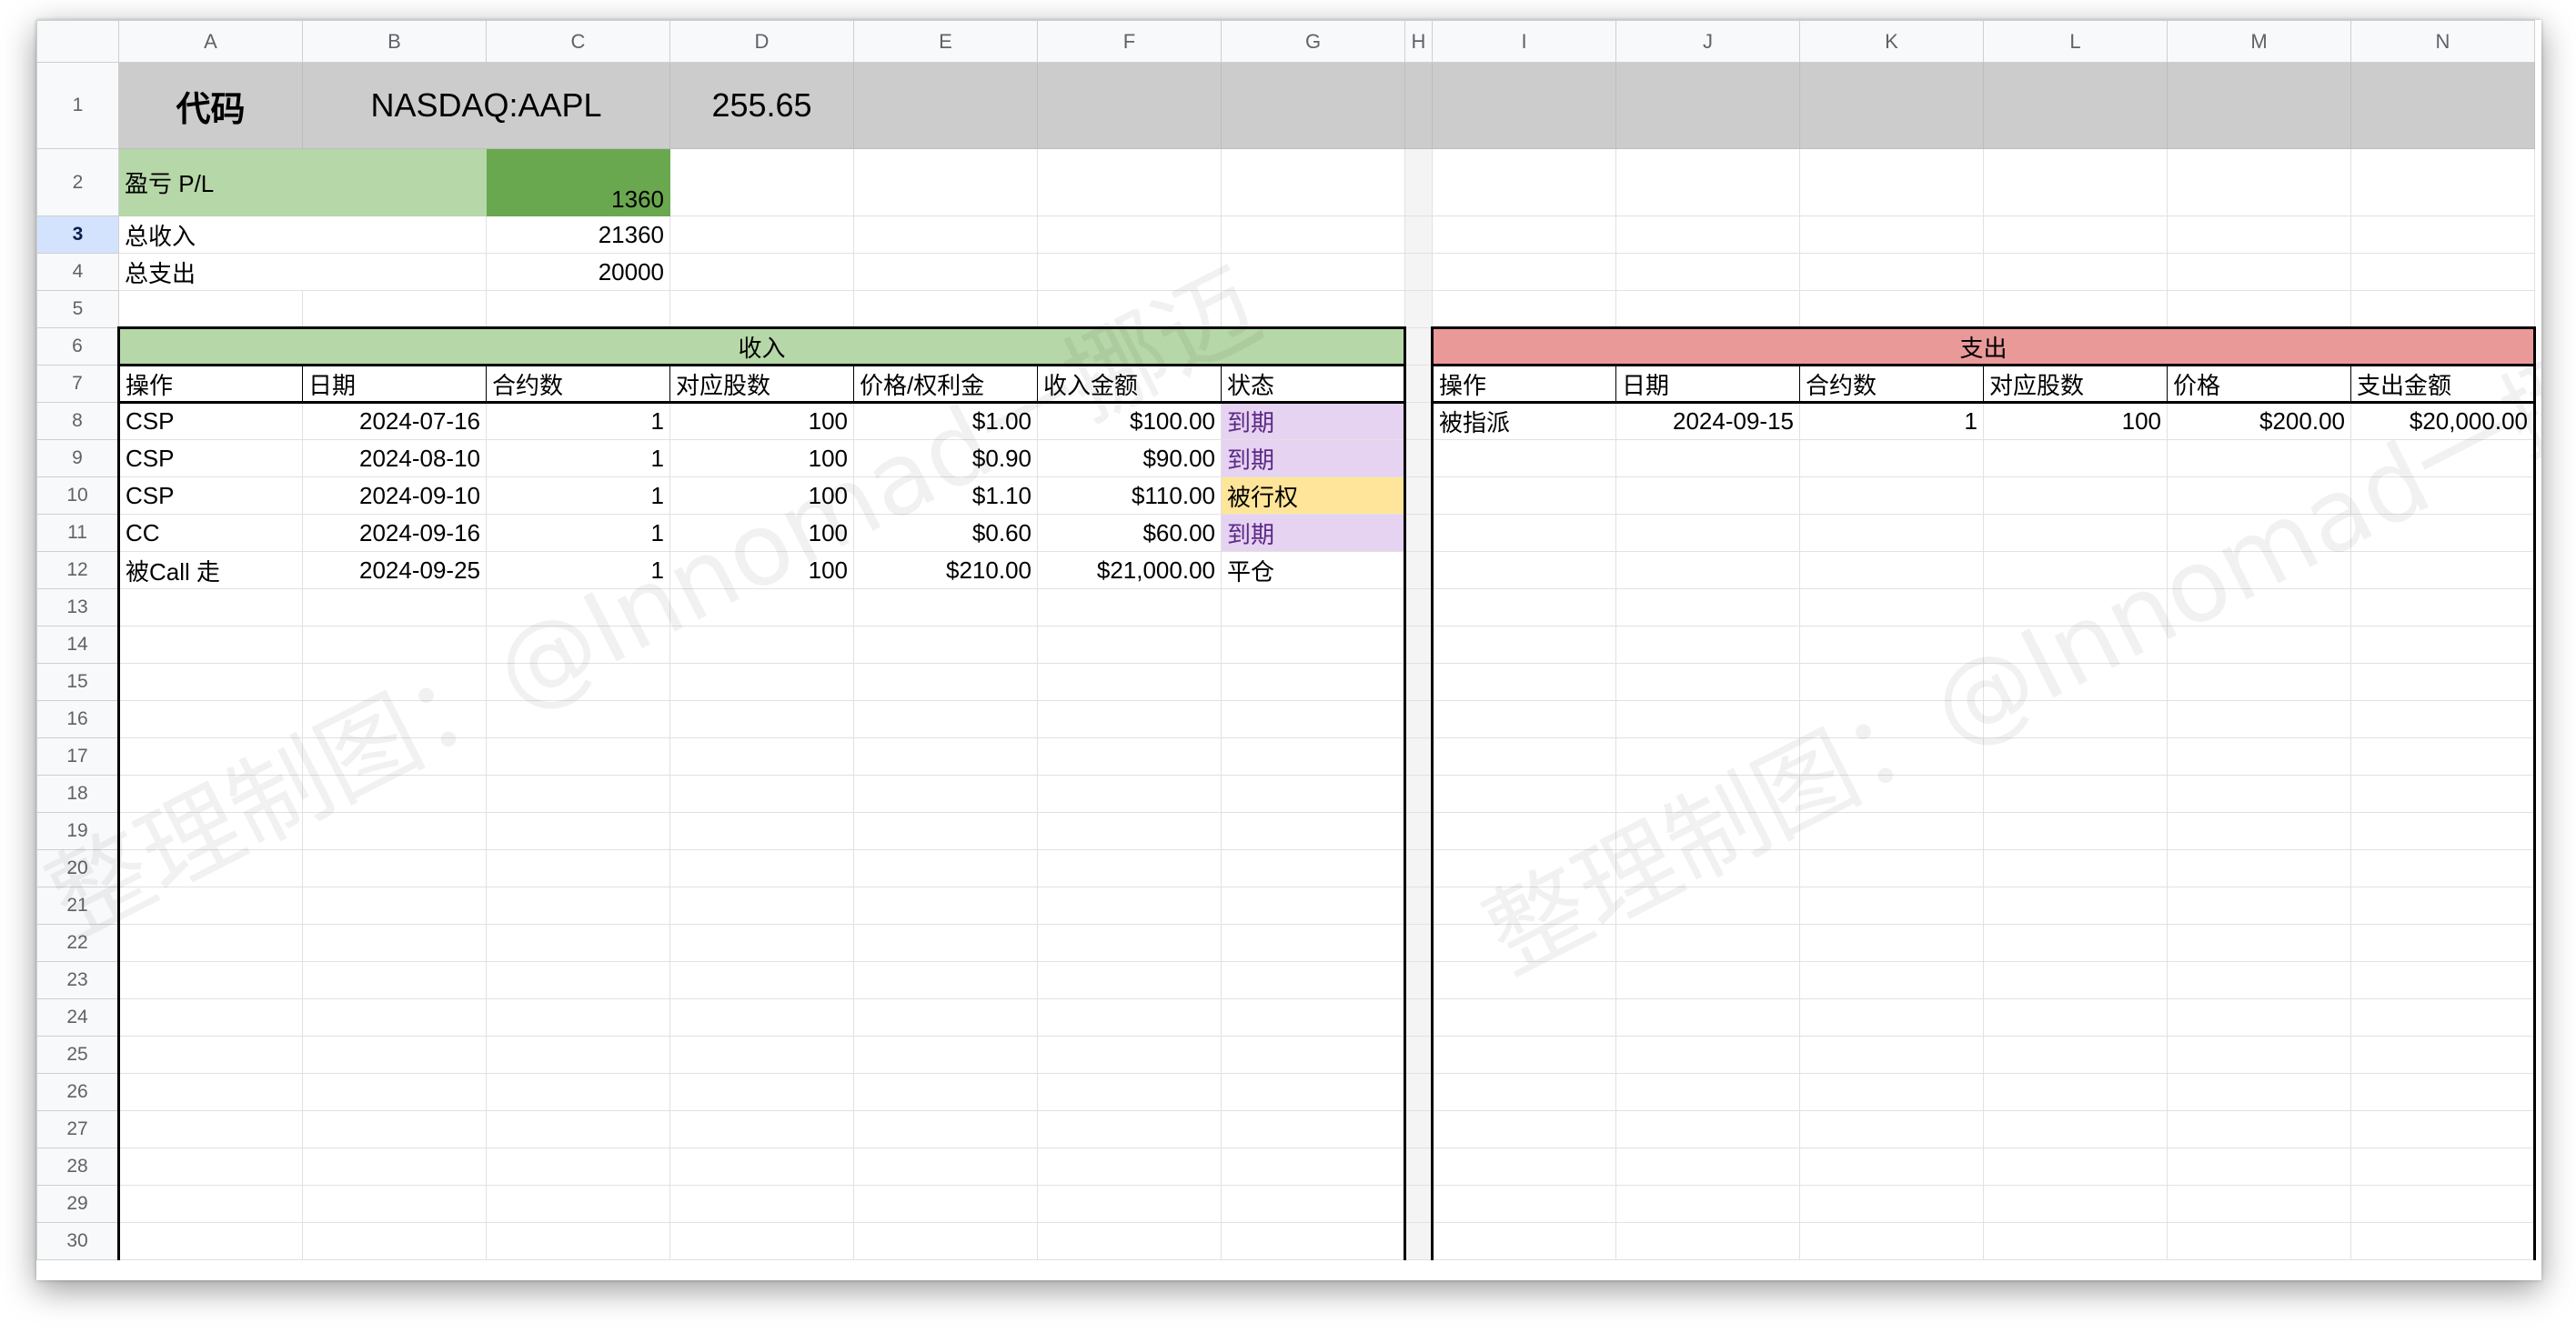  What do you see at coordinates (578, 495) in the screenshot?
I see `income-cell-contracts: 1` at bounding box center [578, 495].